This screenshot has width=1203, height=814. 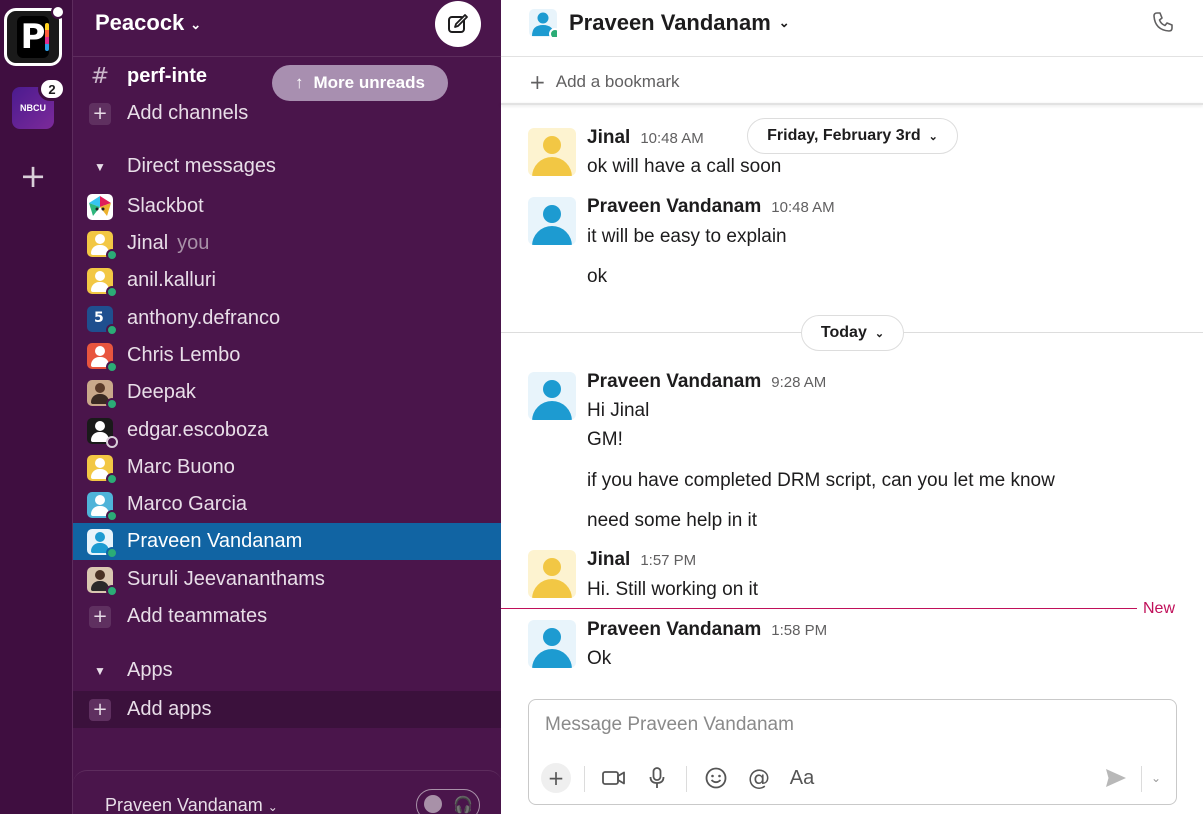 I want to click on dm-name: edgar.escoboza, so click(x=198, y=430).